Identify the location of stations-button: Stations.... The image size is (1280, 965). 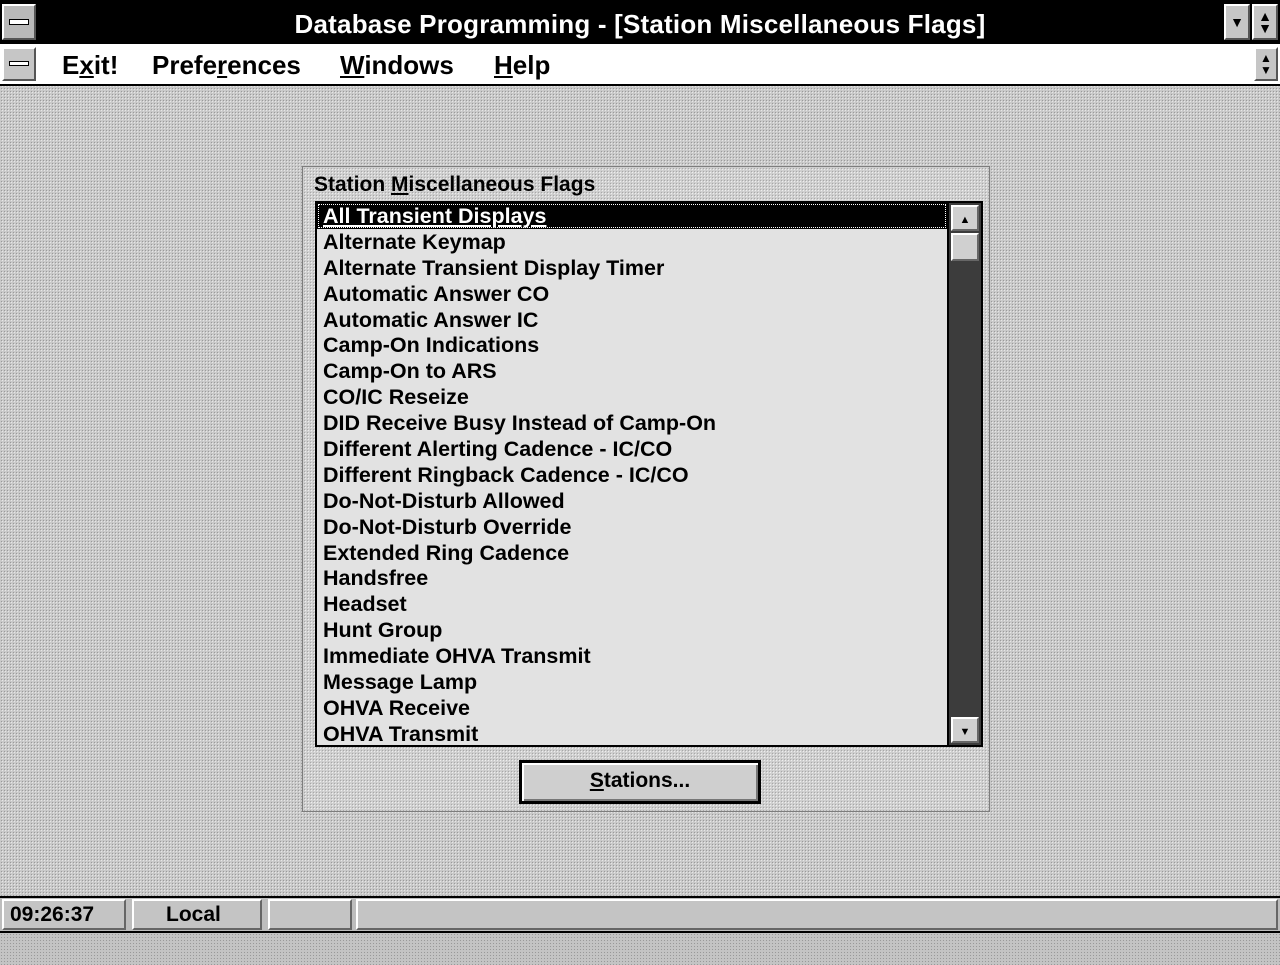
(640, 782).